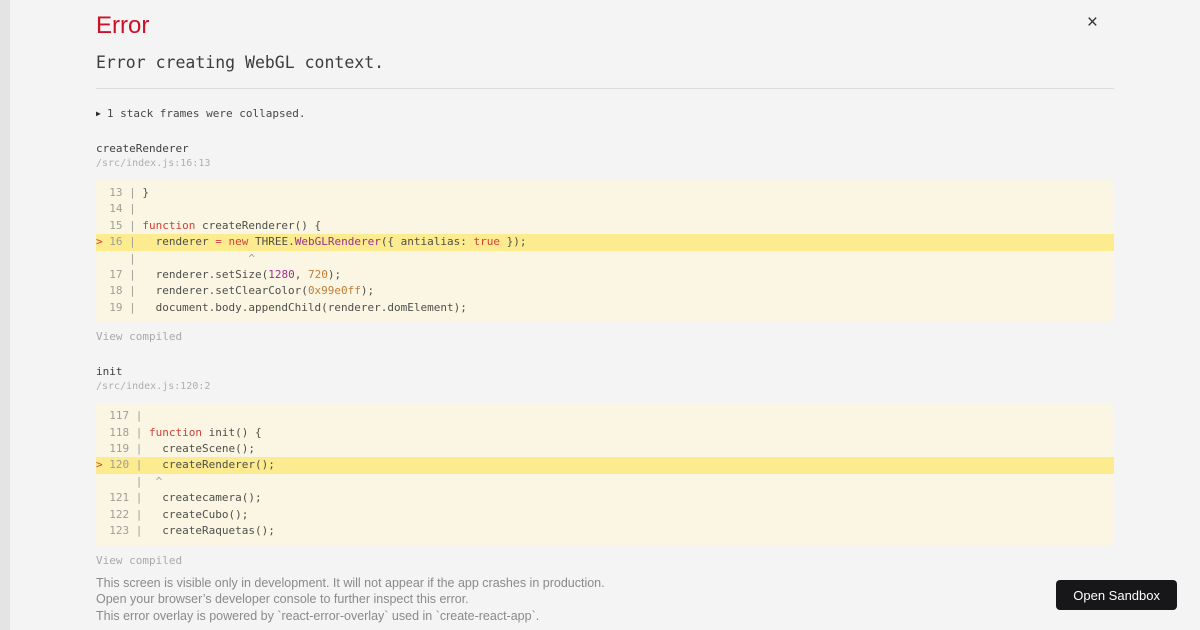  I want to click on frame-file-location: /src/index.js:120:2, so click(153, 387).